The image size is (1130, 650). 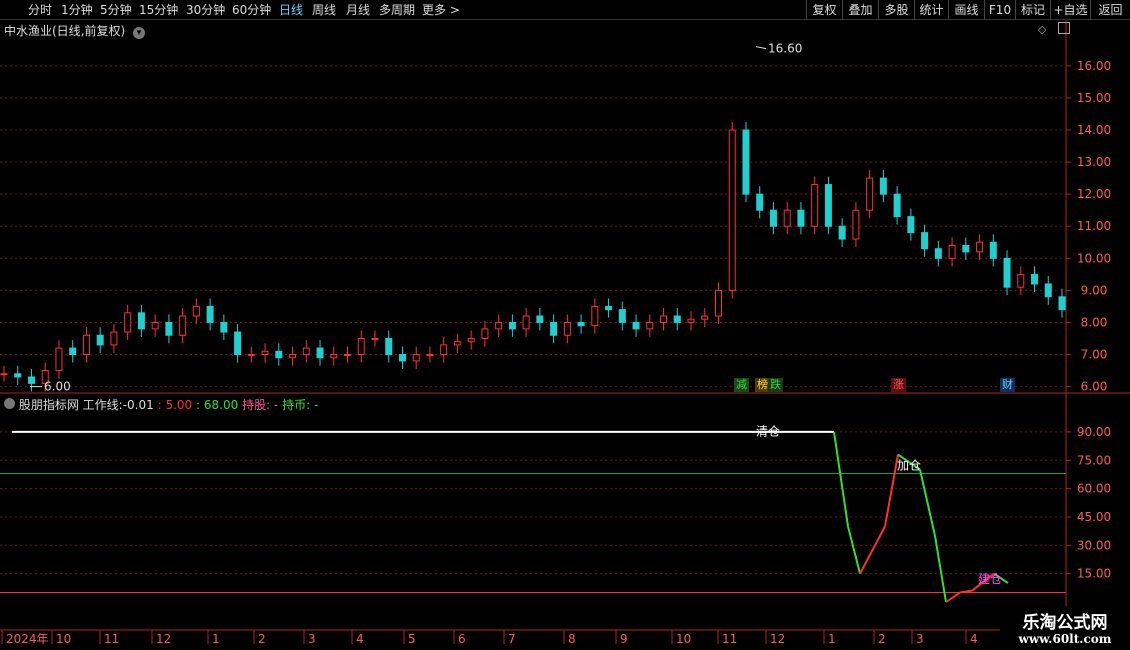 I want to click on time-label: 2024年, so click(x=27, y=639).